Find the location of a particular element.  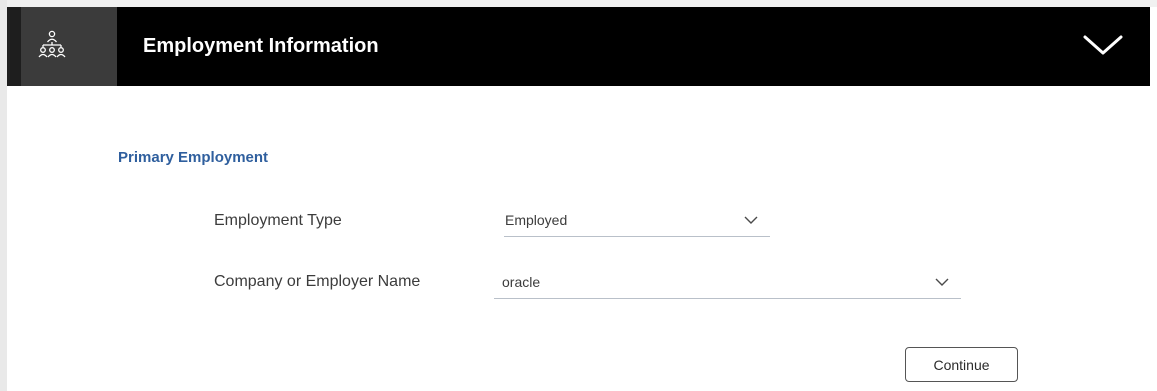

collapse-toggle-button is located at coordinates (1103, 47).